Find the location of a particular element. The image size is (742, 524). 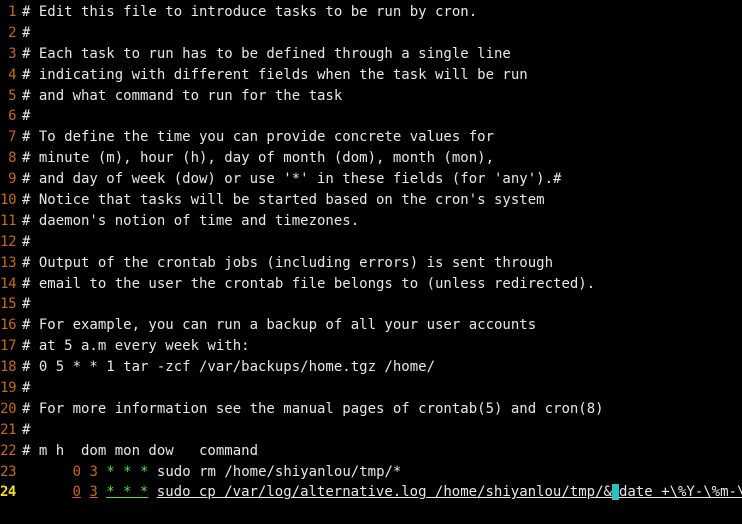

line-number: 7 is located at coordinates (12, 137).